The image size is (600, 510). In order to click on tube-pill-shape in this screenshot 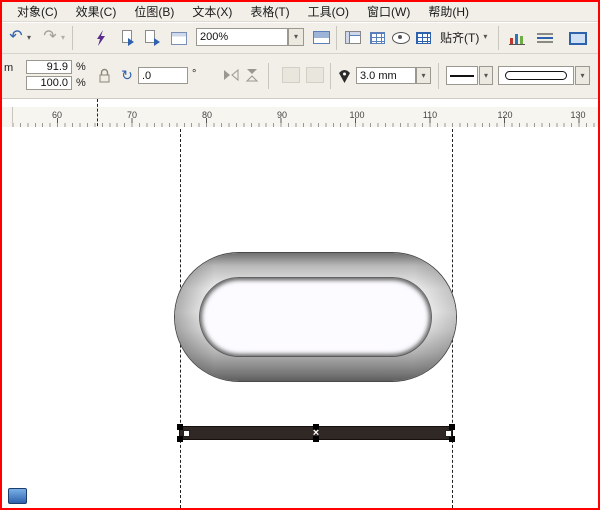, I will do `click(315, 317)`.